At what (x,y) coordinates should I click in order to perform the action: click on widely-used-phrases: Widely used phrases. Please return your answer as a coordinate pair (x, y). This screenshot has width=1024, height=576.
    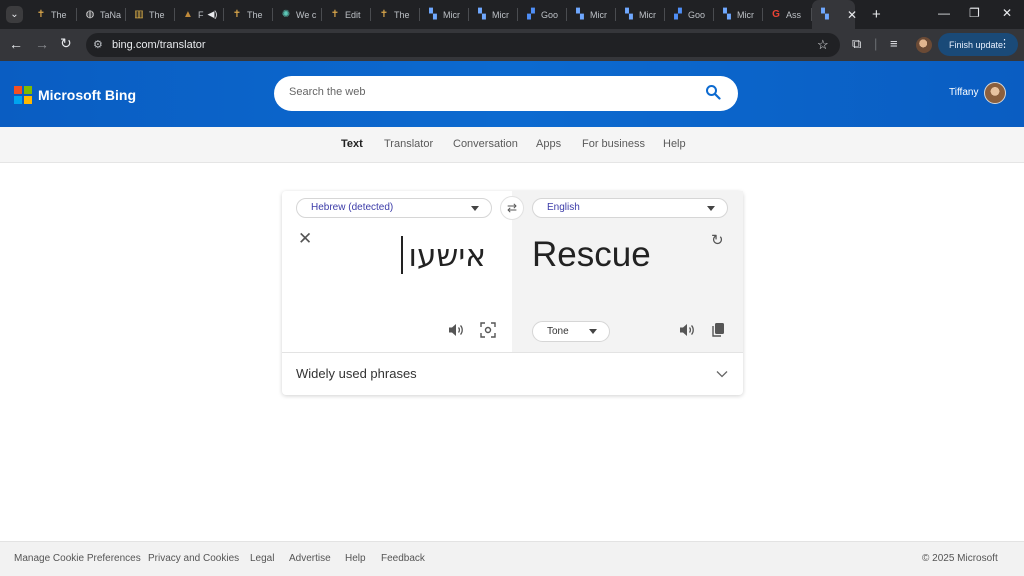
    Looking at the image, I should click on (356, 373).